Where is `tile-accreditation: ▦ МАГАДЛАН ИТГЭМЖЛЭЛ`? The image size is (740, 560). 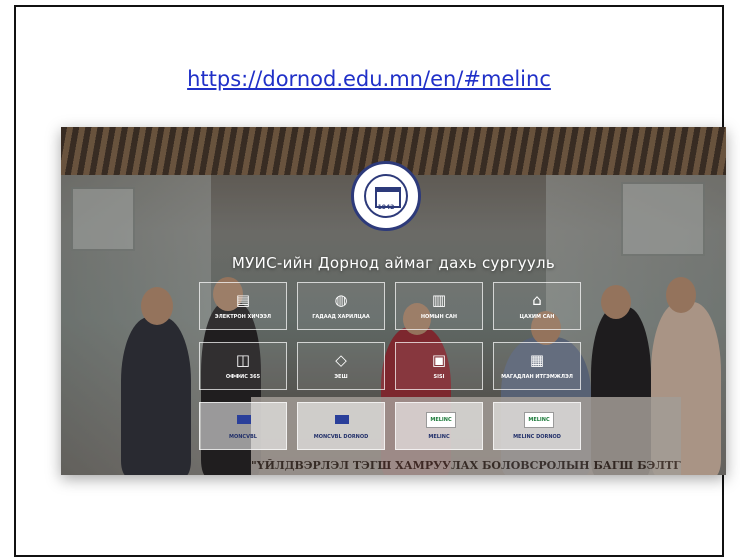
tile-accreditation: ▦ МАГАДЛАН ИТГЭМЖЛЭЛ is located at coordinates (537, 366).